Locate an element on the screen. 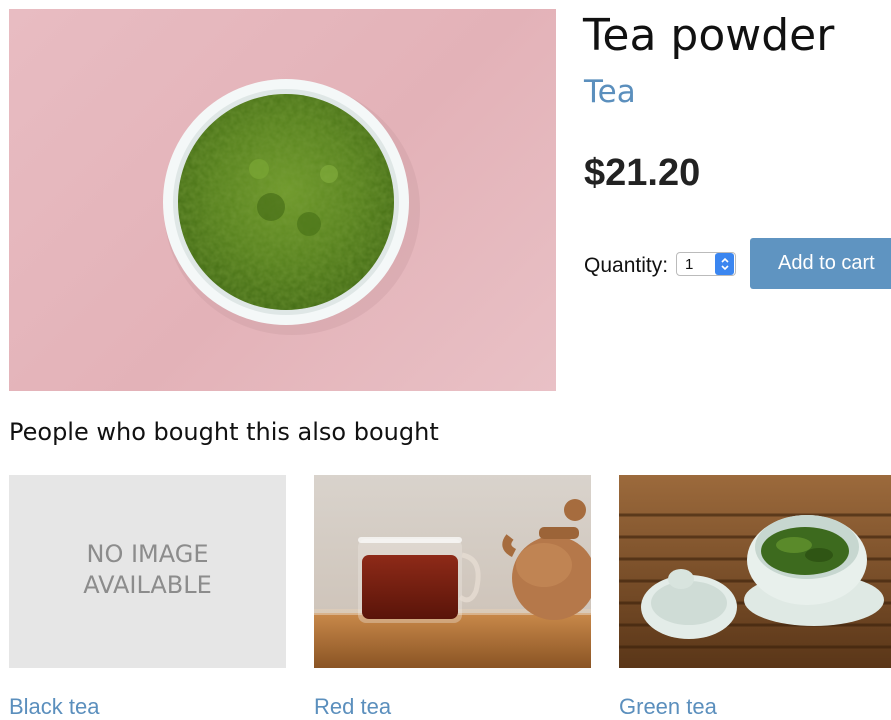 The image size is (891, 720). recommendation-link: Red tea is located at coordinates (352, 707).